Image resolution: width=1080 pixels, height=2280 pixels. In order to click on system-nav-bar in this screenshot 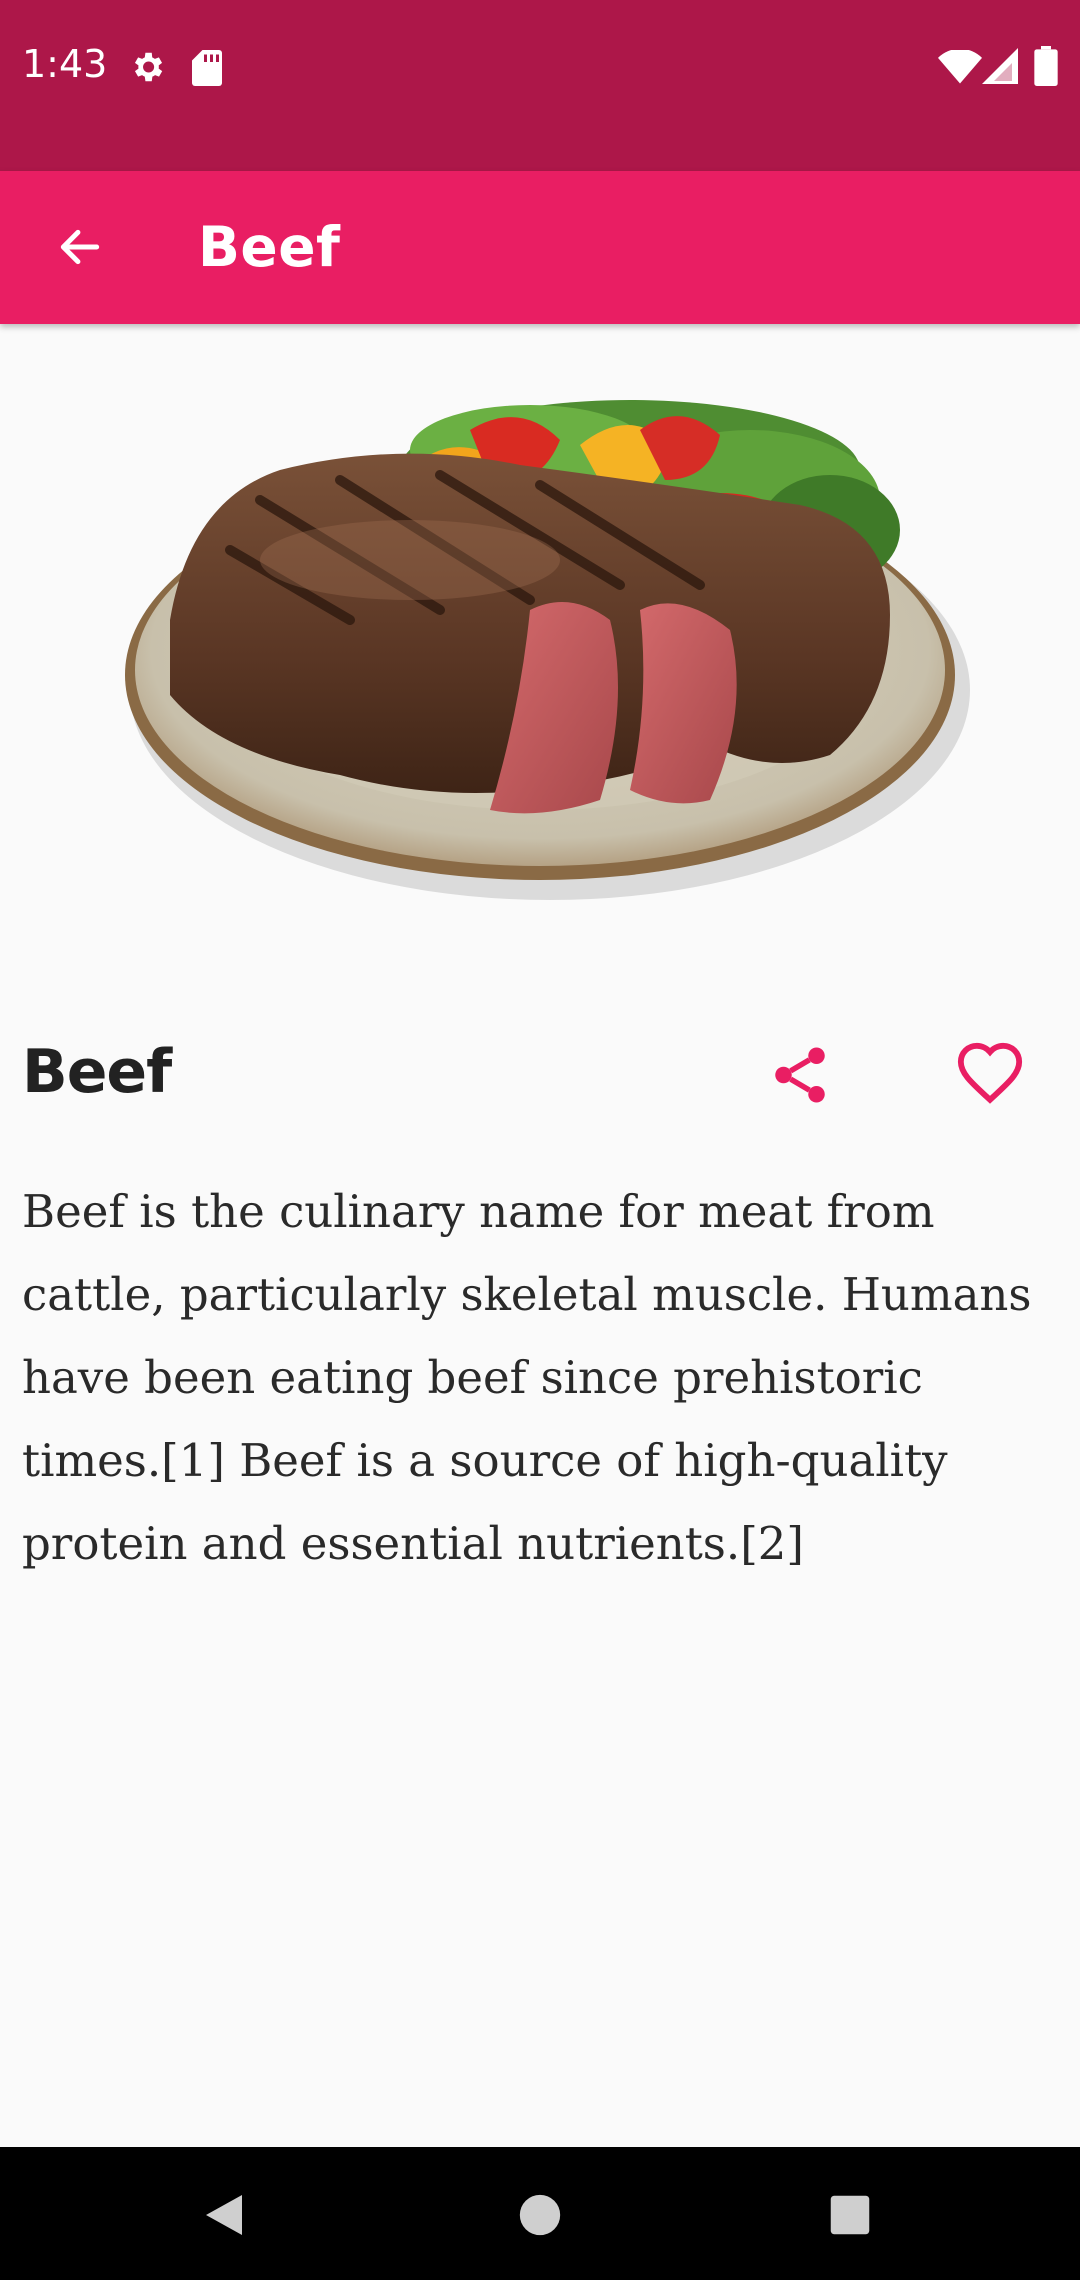, I will do `click(540, 2213)`.